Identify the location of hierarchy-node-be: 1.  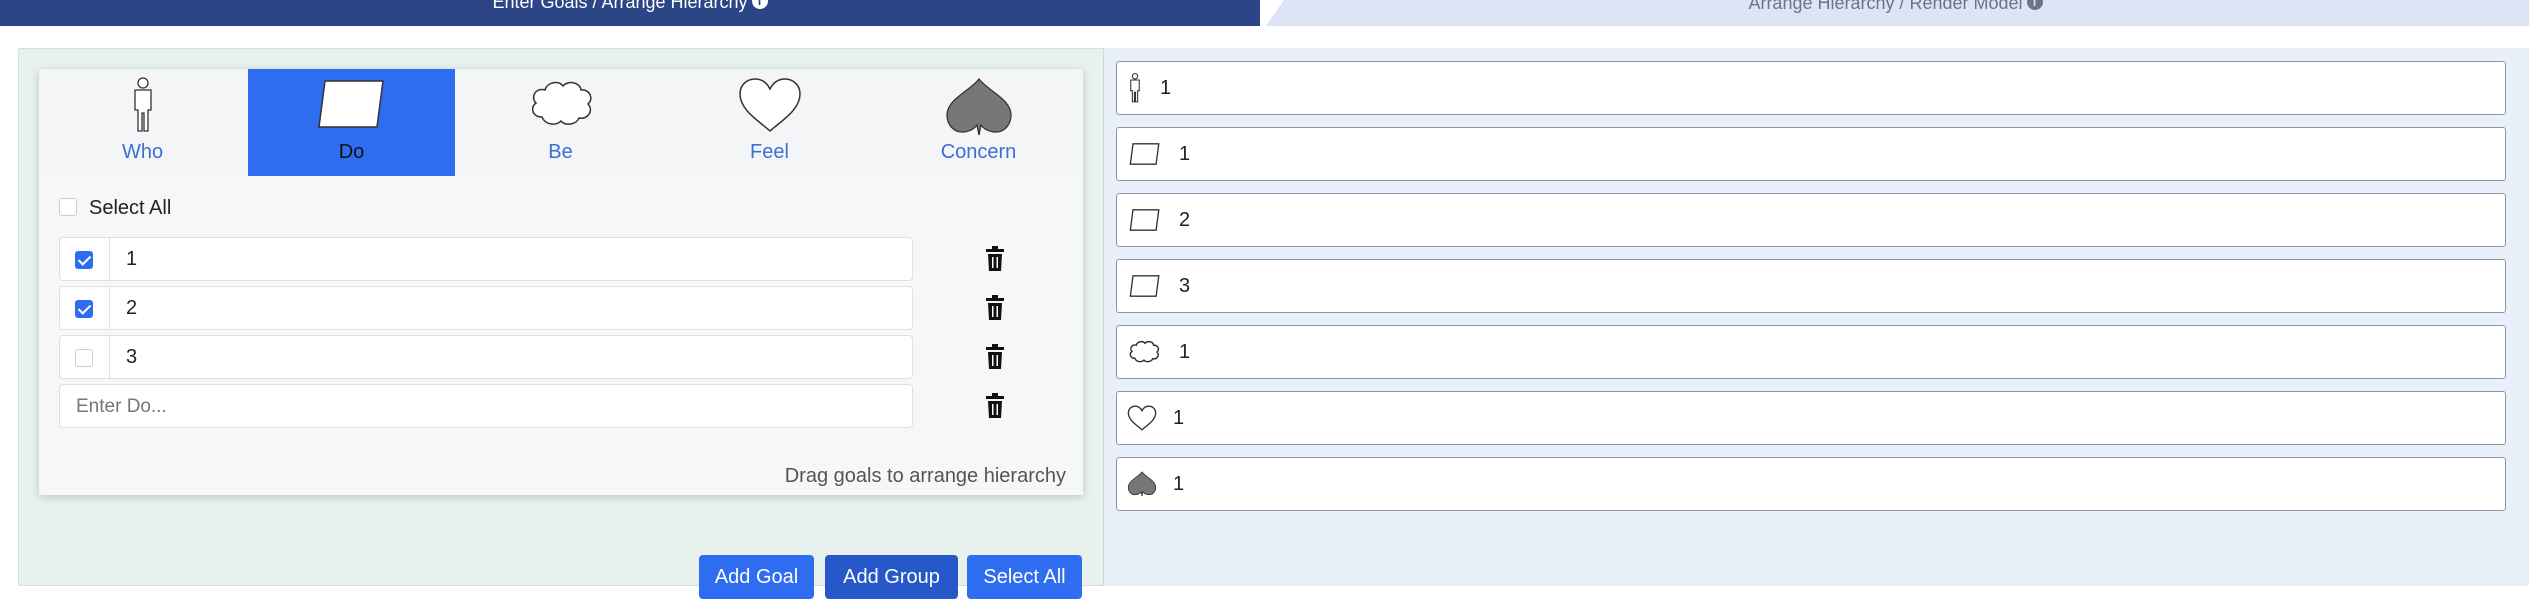
(1811, 352).